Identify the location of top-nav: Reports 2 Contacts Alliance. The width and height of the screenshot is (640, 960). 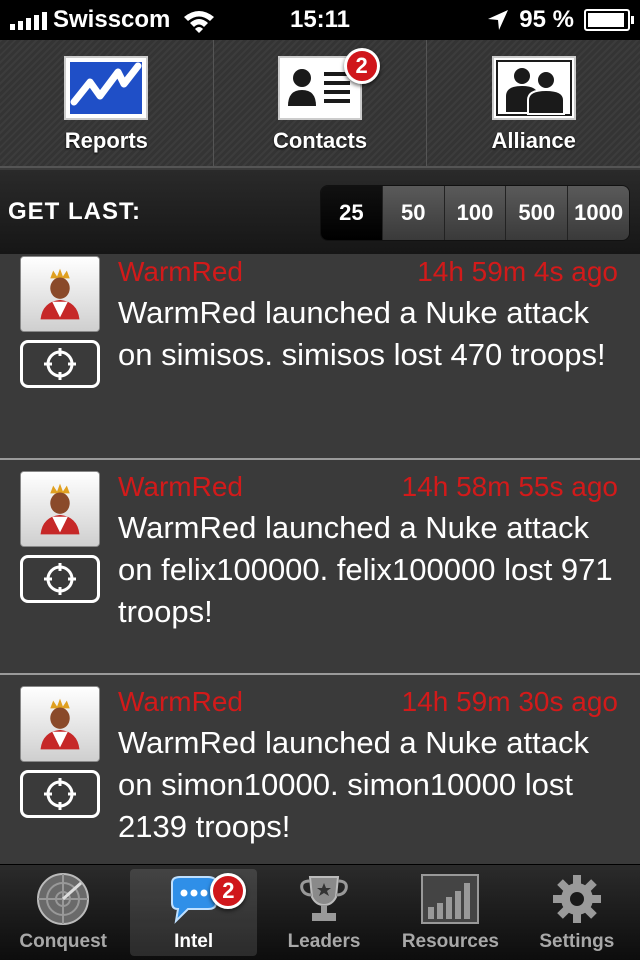
(320, 104).